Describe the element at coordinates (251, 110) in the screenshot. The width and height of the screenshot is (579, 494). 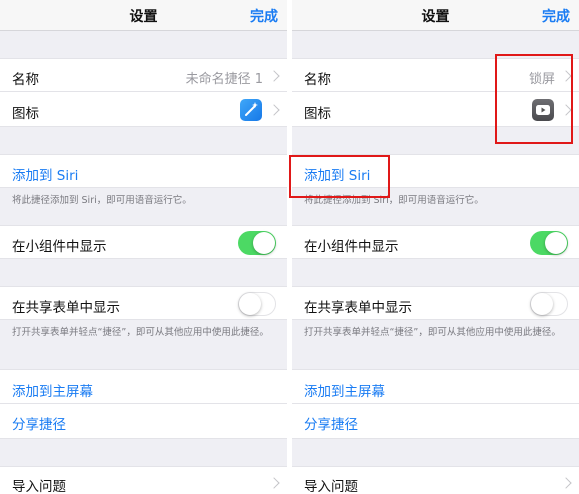
I see `magic-wand-icon` at that location.